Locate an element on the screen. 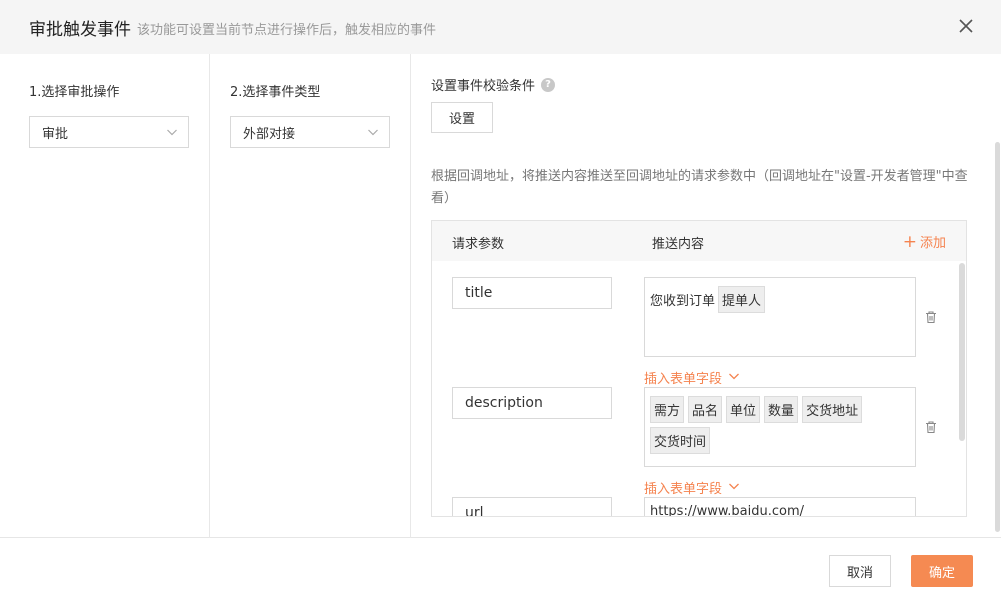  dialog-footer: 取消 确定 is located at coordinates (500, 569).